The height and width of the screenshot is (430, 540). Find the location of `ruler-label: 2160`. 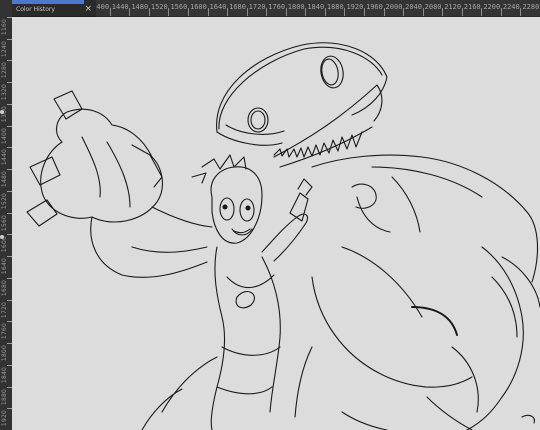

ruler-label: 2160 is located at coordinates (472, 7).